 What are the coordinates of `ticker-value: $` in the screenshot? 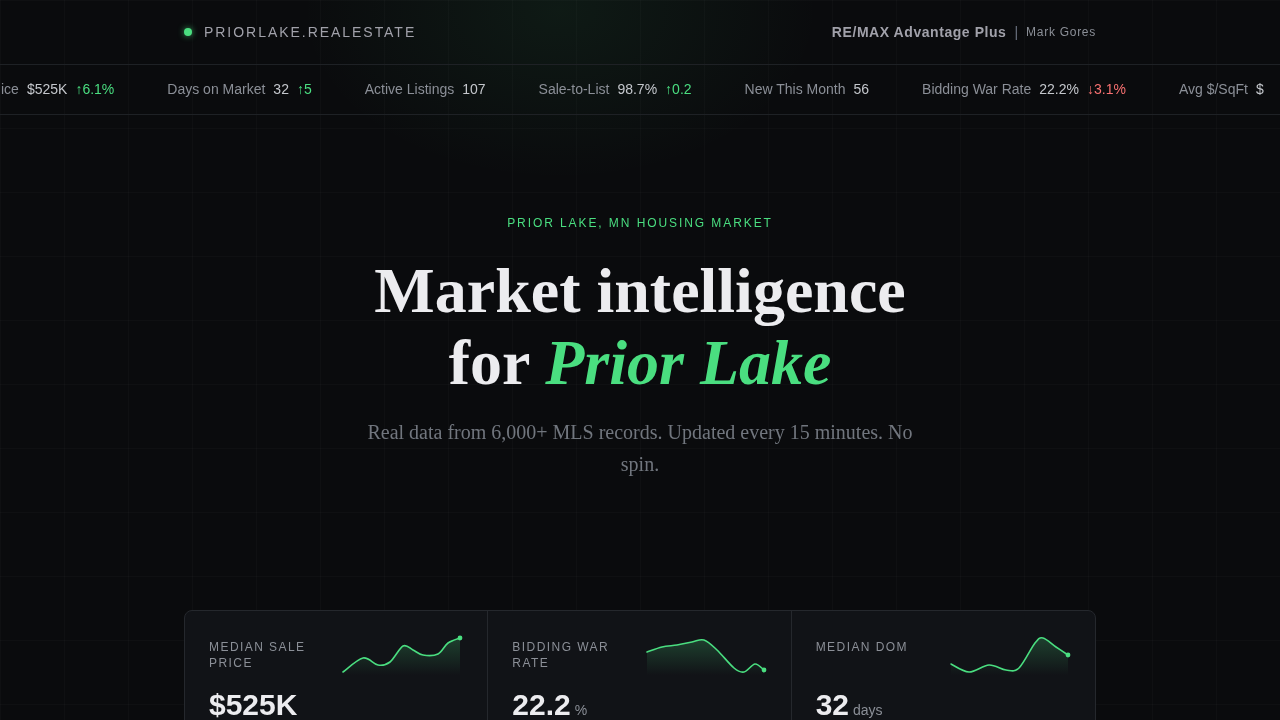 It's located at (1259, 89).